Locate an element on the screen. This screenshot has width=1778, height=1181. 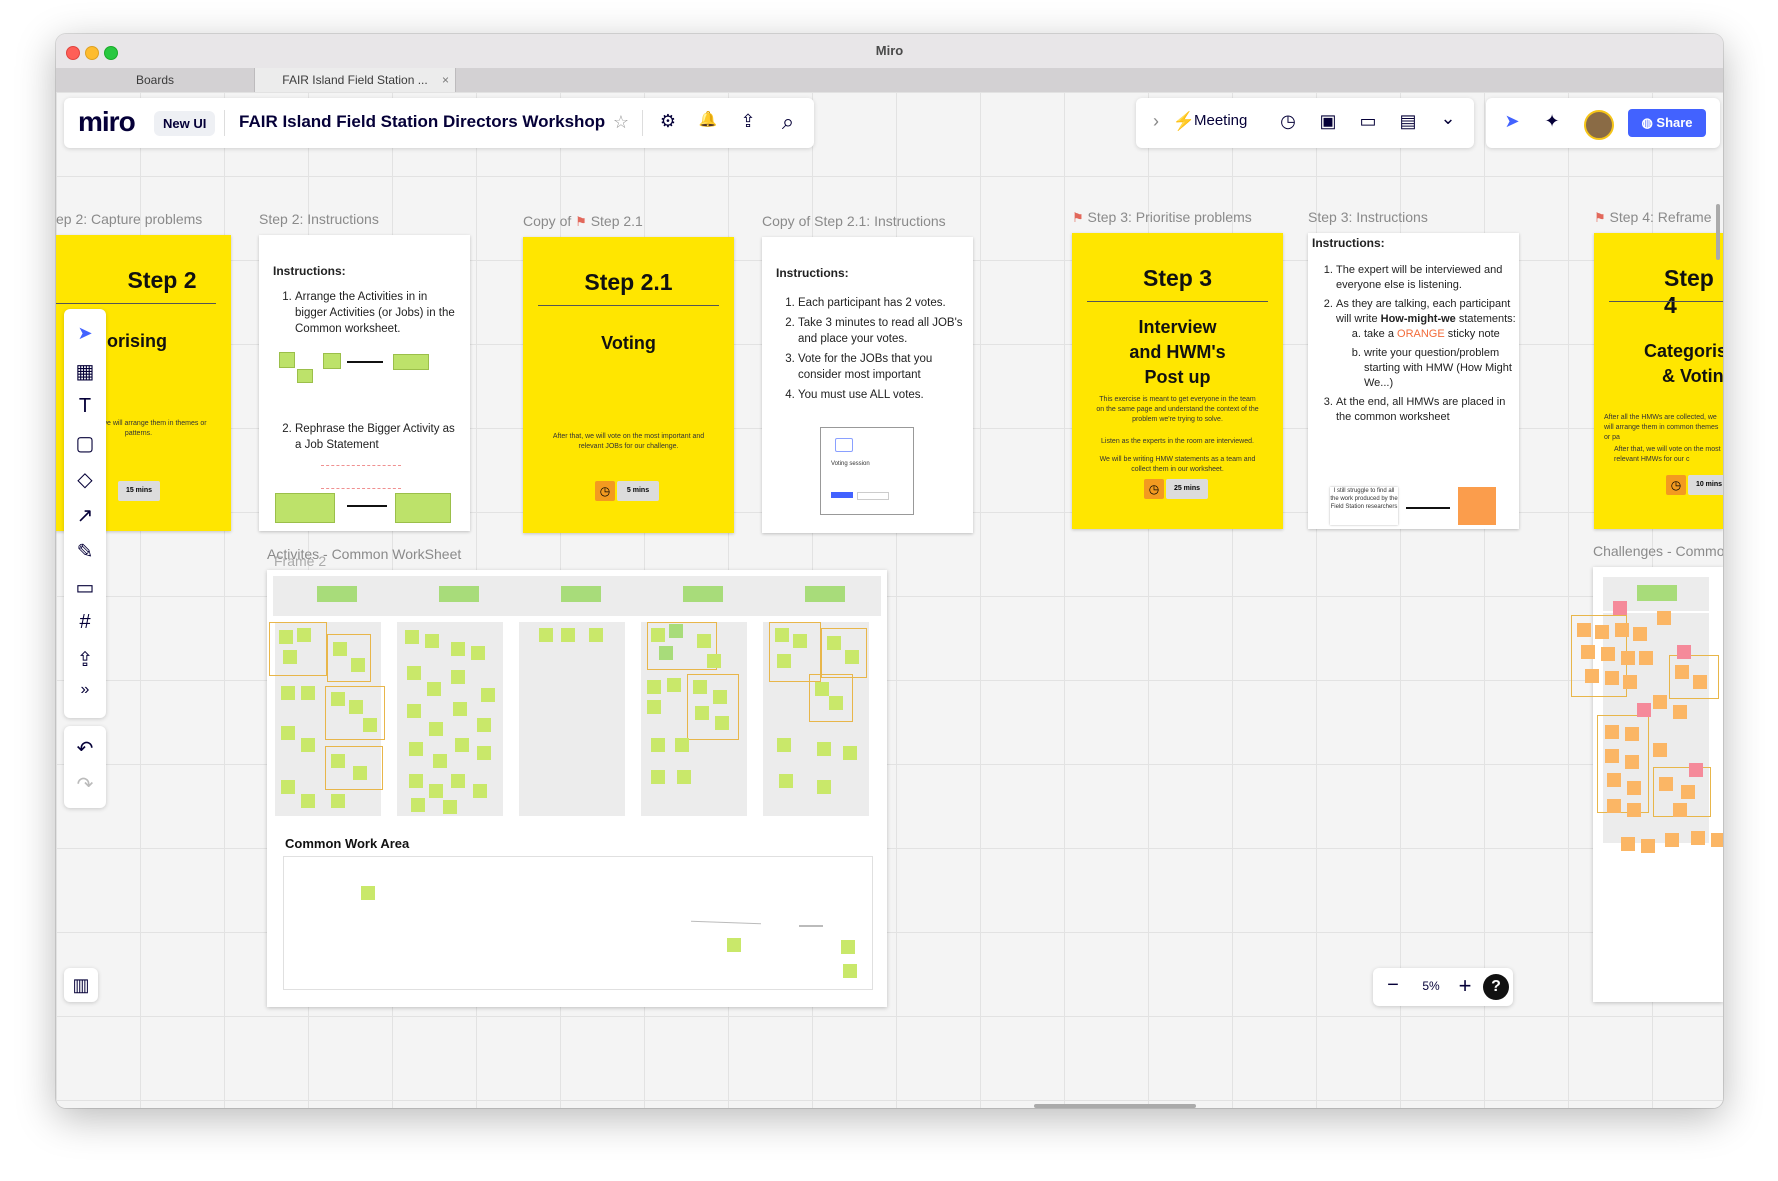
lightning-icon: ⚡ is located at coordinates (1184, 121).